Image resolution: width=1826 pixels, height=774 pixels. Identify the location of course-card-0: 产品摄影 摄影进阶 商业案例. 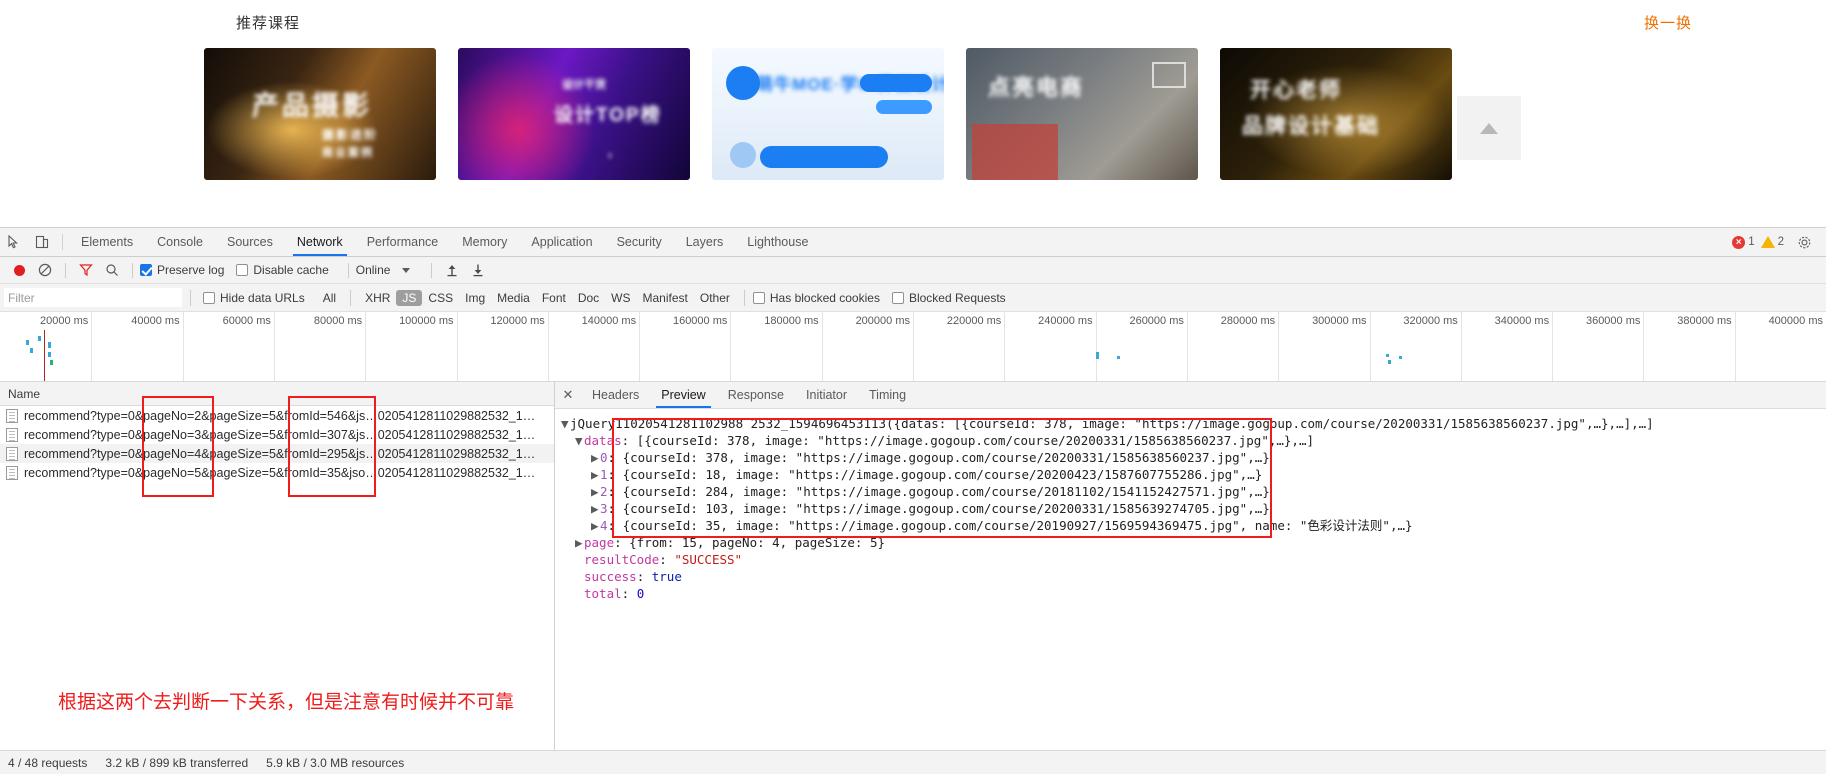
(320, 114).